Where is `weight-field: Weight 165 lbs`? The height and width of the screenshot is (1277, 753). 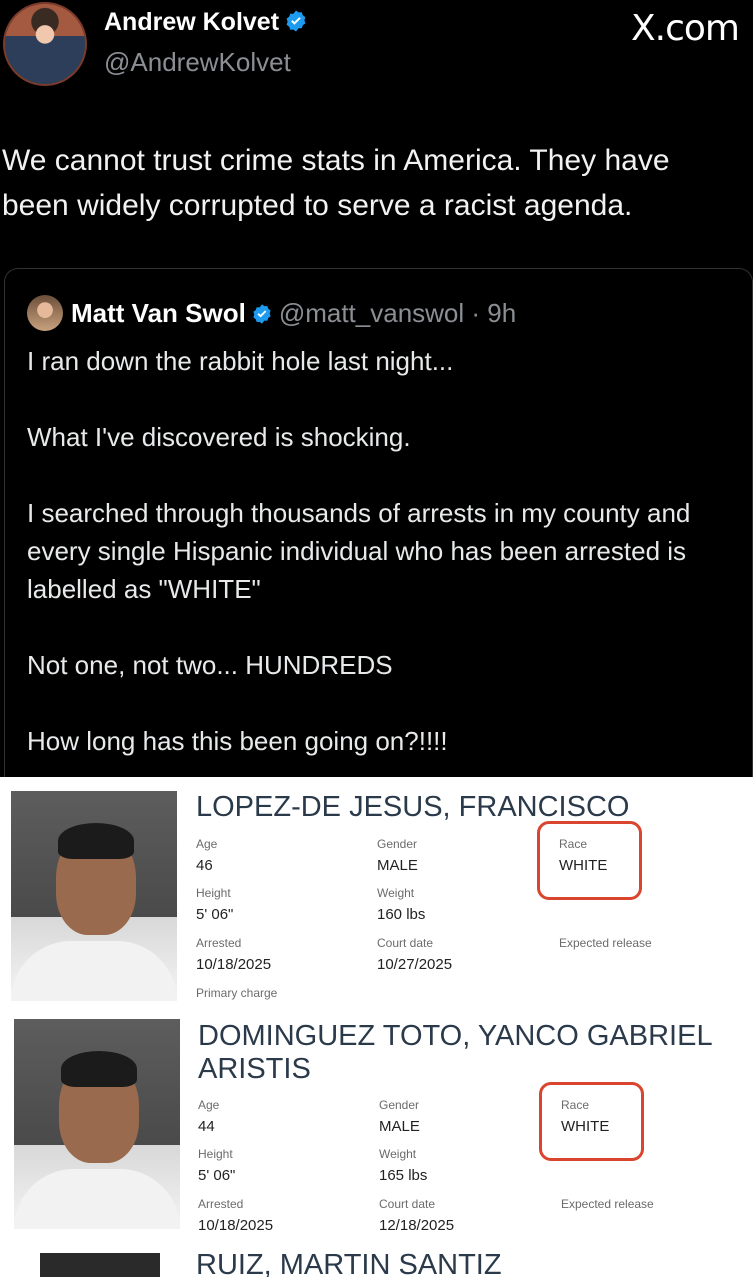 weight-field: Weight 165 lbs is located at coordinates (403, 1165).